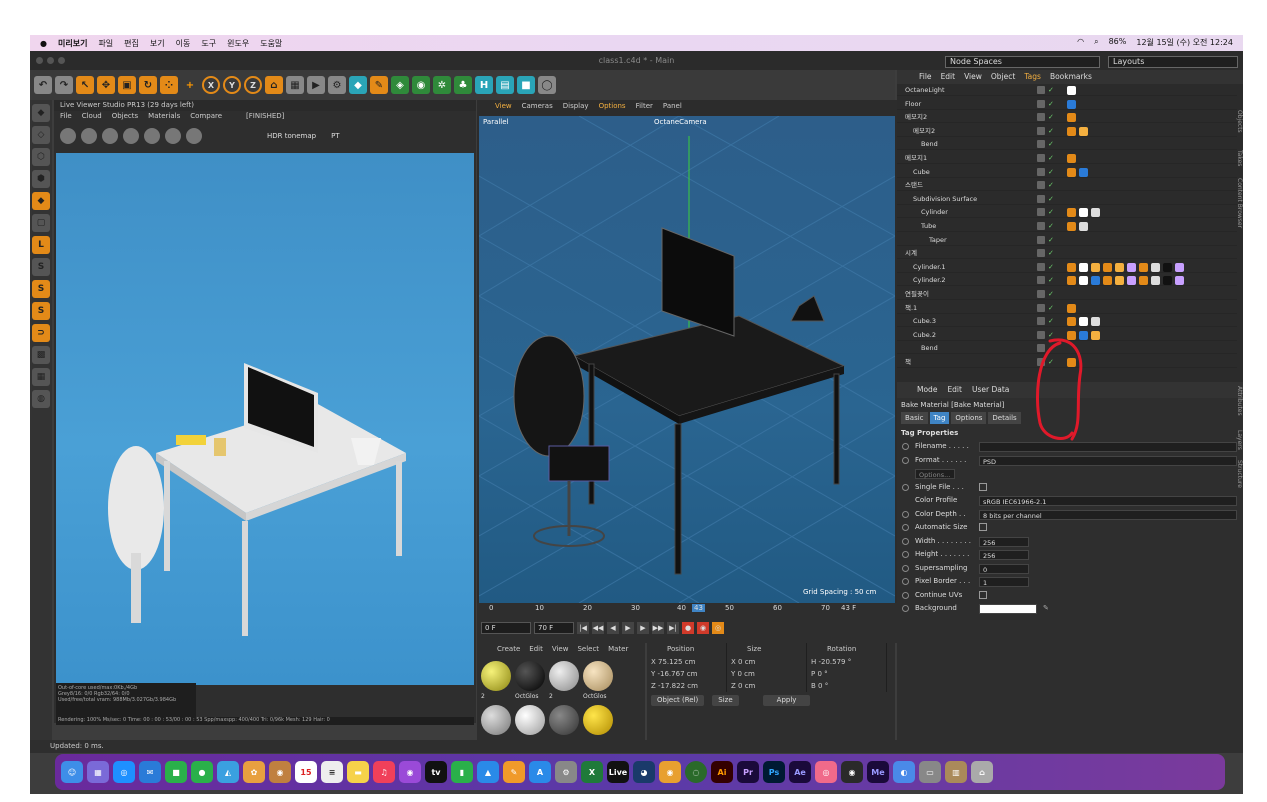 Image resolution: width=1267 pixels, height=802 pixels. I want to click on launchpad-icon: ▦, so click(98, 772).